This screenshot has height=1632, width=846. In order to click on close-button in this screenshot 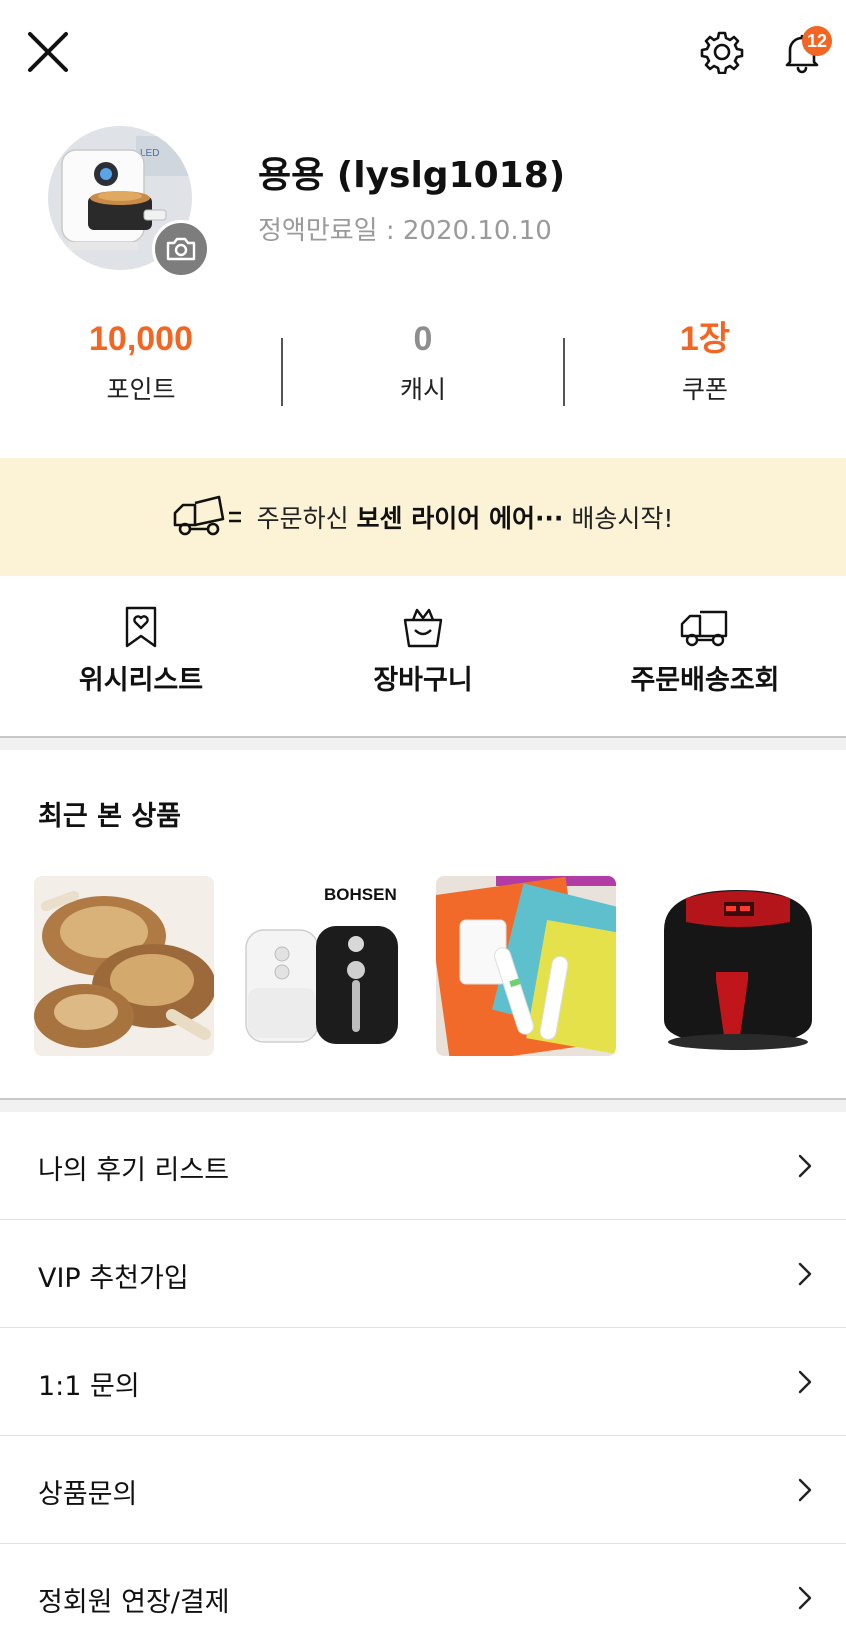, I will do `click(48, 52)`.